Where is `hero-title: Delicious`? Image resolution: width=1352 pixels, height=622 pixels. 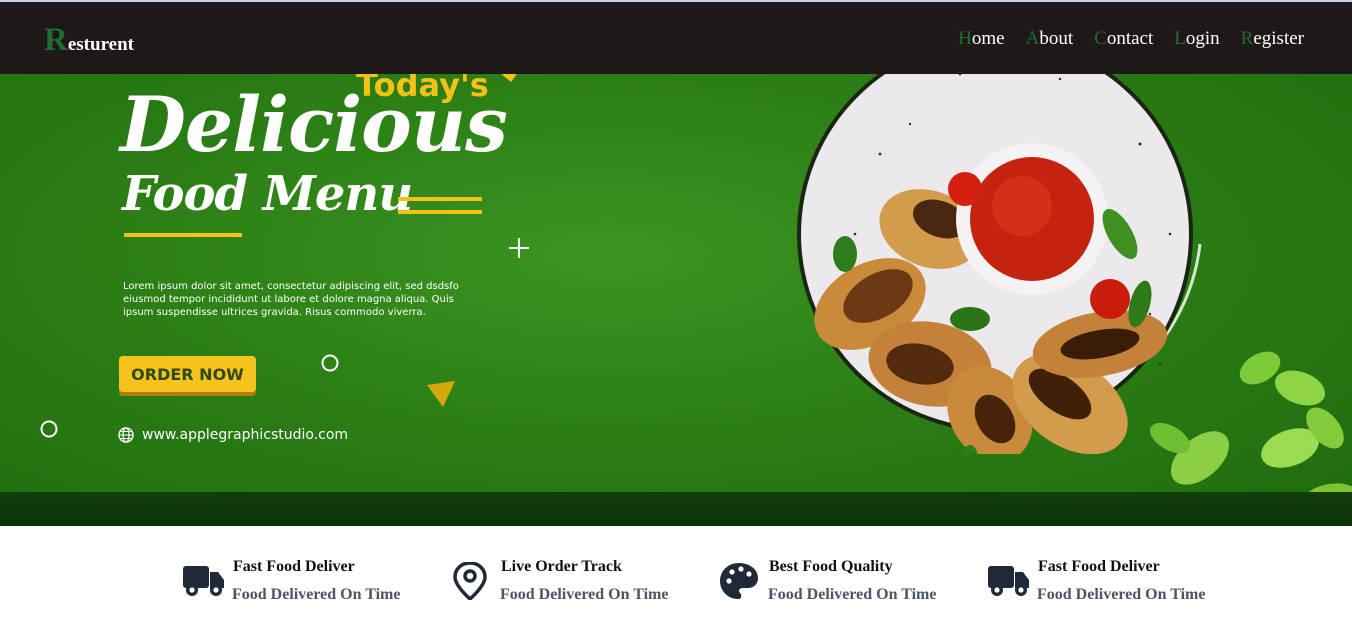 hero-title: Delicious is located at coordinates (314, 124).